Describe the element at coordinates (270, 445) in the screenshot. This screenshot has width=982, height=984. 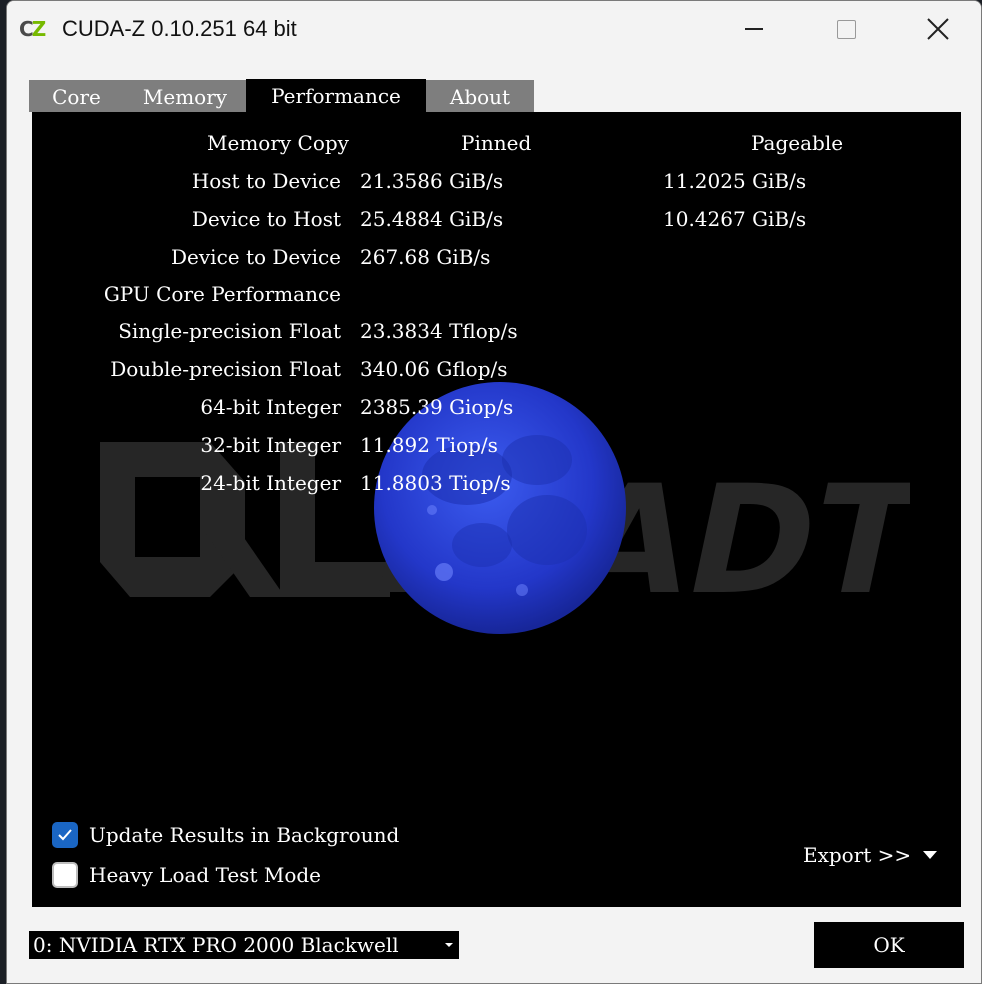
I see `row-label: 32-bit Integer` at that location.